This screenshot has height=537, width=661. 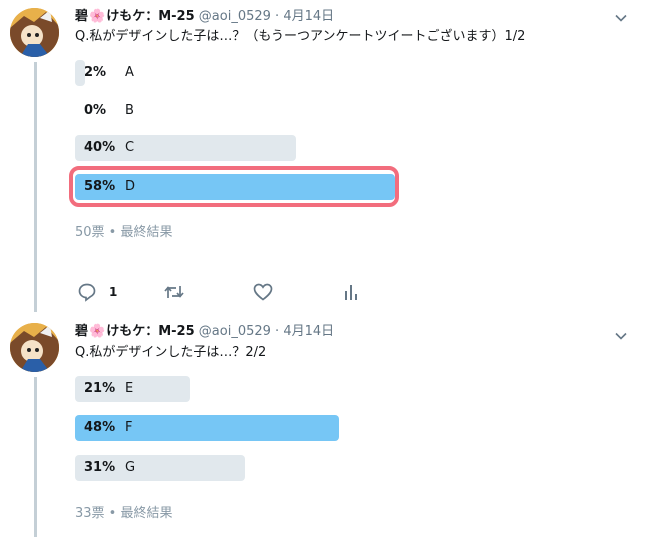 What do you see at coordinates (95, 72) in the screenshot?
I see `poll-percent: 2%` at bounding box center [95, 72].